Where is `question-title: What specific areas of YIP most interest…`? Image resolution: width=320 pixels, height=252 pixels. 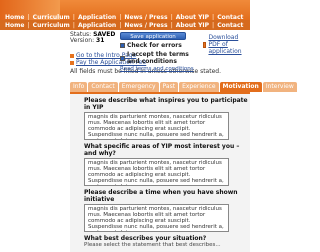
question-title: What specific areas of YIP most interest… is located at coordinates (162, 150).